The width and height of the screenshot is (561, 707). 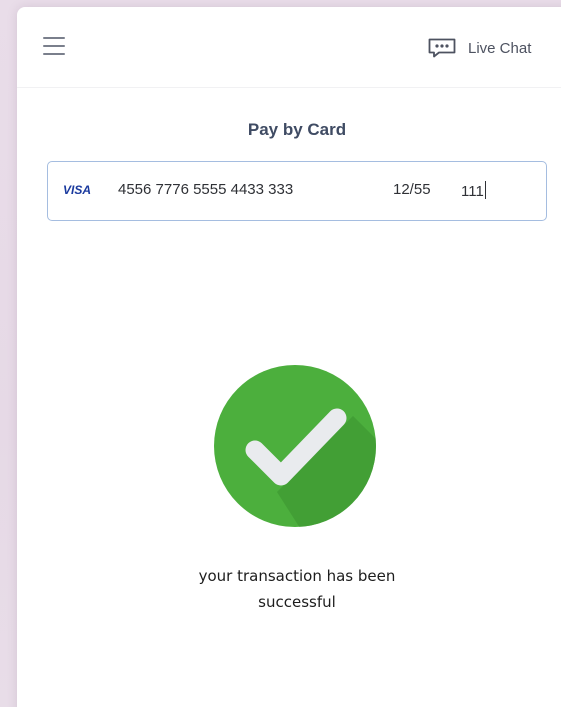 I want to click on card-input-field: VISA 4556 7776 5555 4433 333 12/55 111, so click(x=297, y=191).